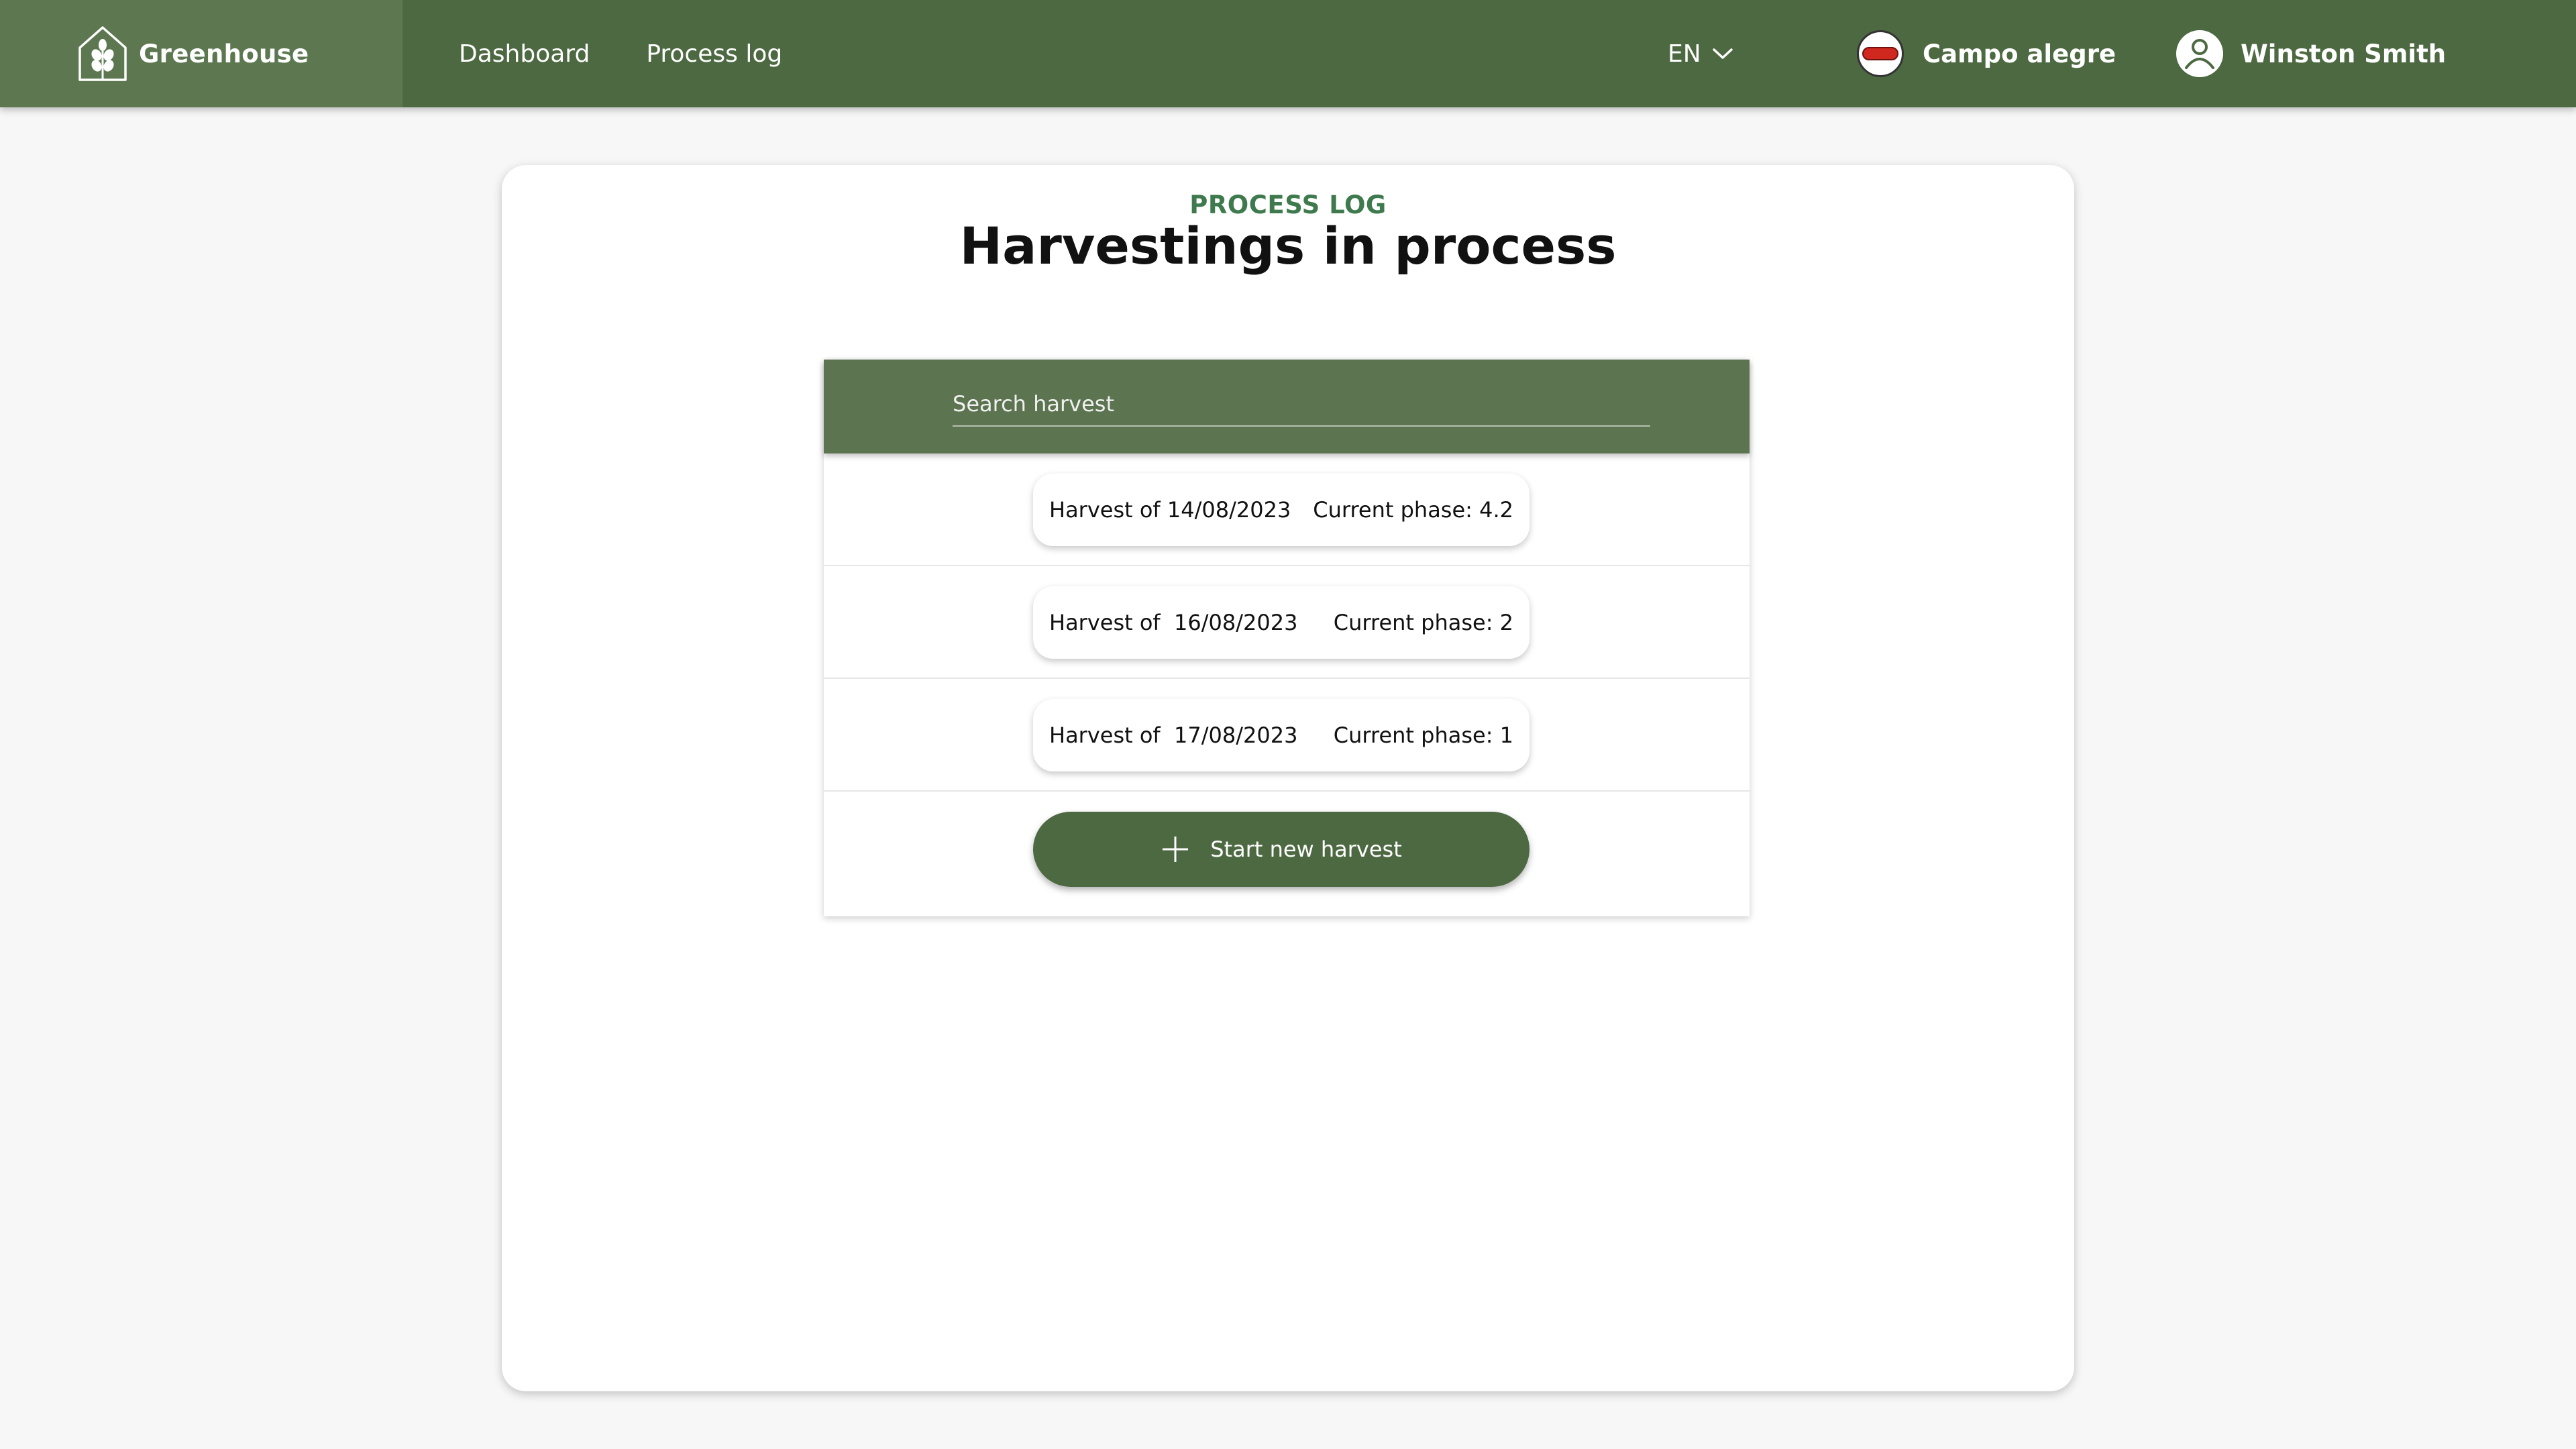  Describe the element at coordinates (1423, 735) in the screenshot. I see `harvest-phase: Current phase: 1` at that location.